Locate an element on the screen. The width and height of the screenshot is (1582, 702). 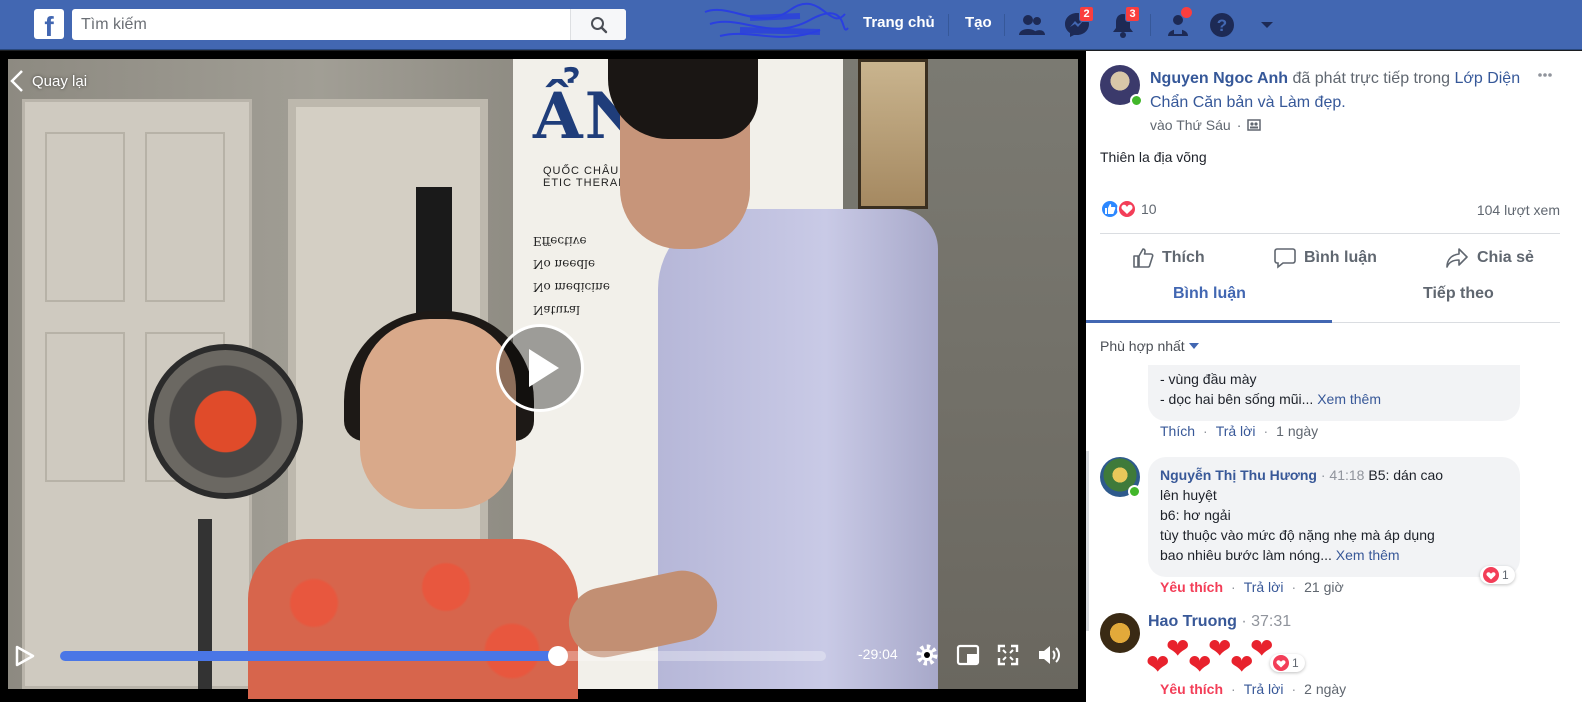
search-button is located at coordinates (598, 24).